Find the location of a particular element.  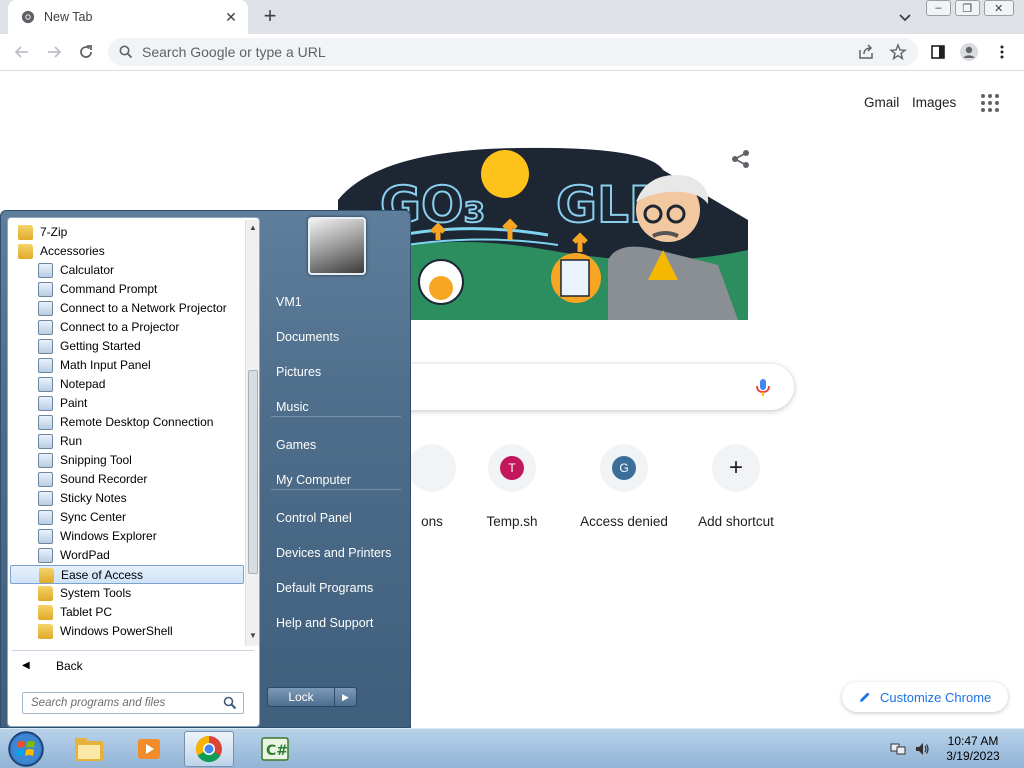

reload-icon is located at coordinates (86, 52).